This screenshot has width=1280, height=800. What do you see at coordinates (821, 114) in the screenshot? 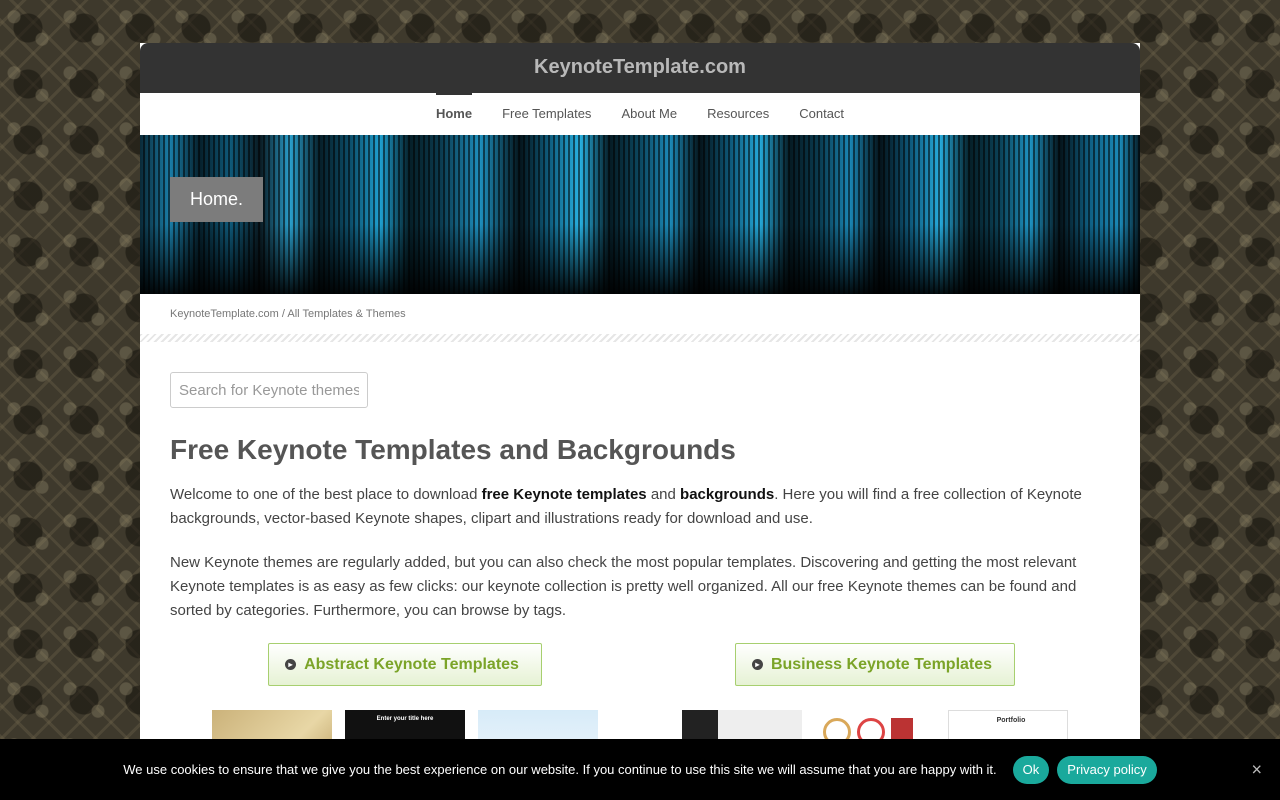
I see `nav-item-contact: Contact` at bounding box center [821, 114].